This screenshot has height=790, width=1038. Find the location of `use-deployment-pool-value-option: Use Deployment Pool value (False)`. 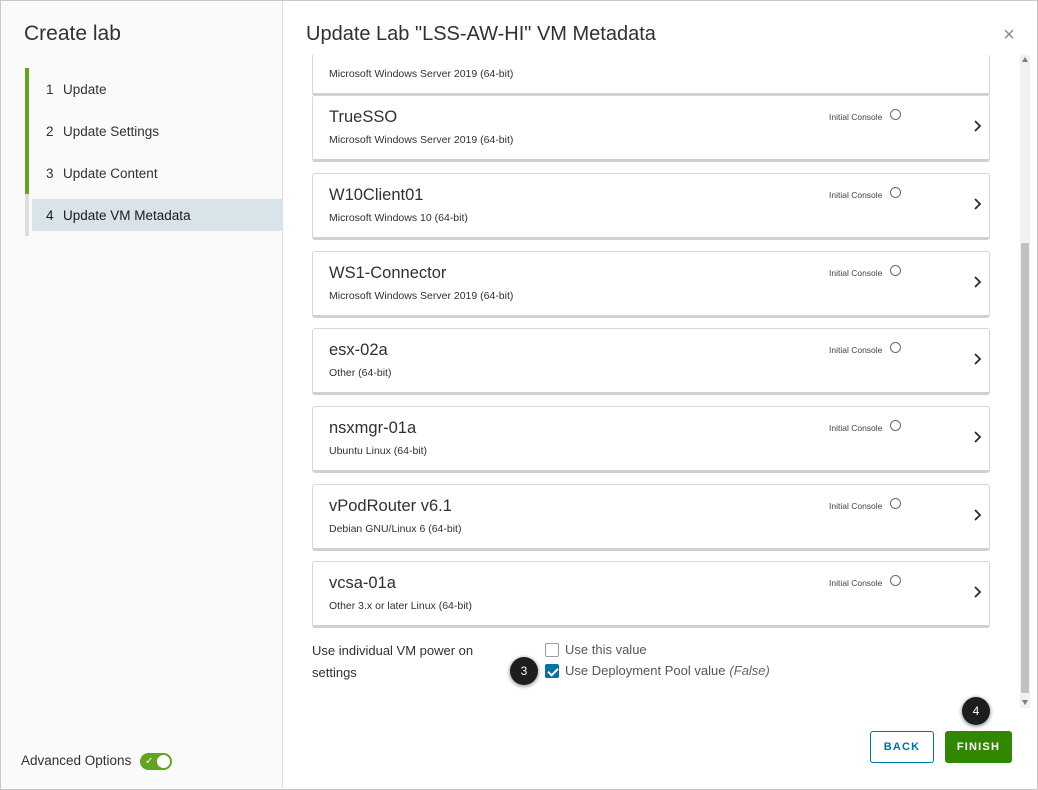

use-deployment-pool-value-option: Use Deployment Pool value (False) is located at coordinates (657, 670).